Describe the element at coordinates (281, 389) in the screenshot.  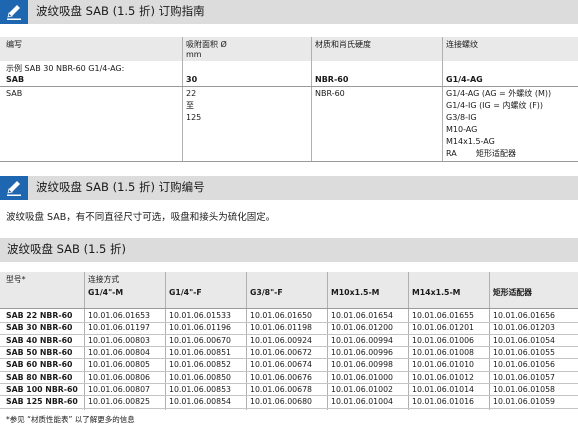
I see `order-number: 10.01.06.00678` at that location.